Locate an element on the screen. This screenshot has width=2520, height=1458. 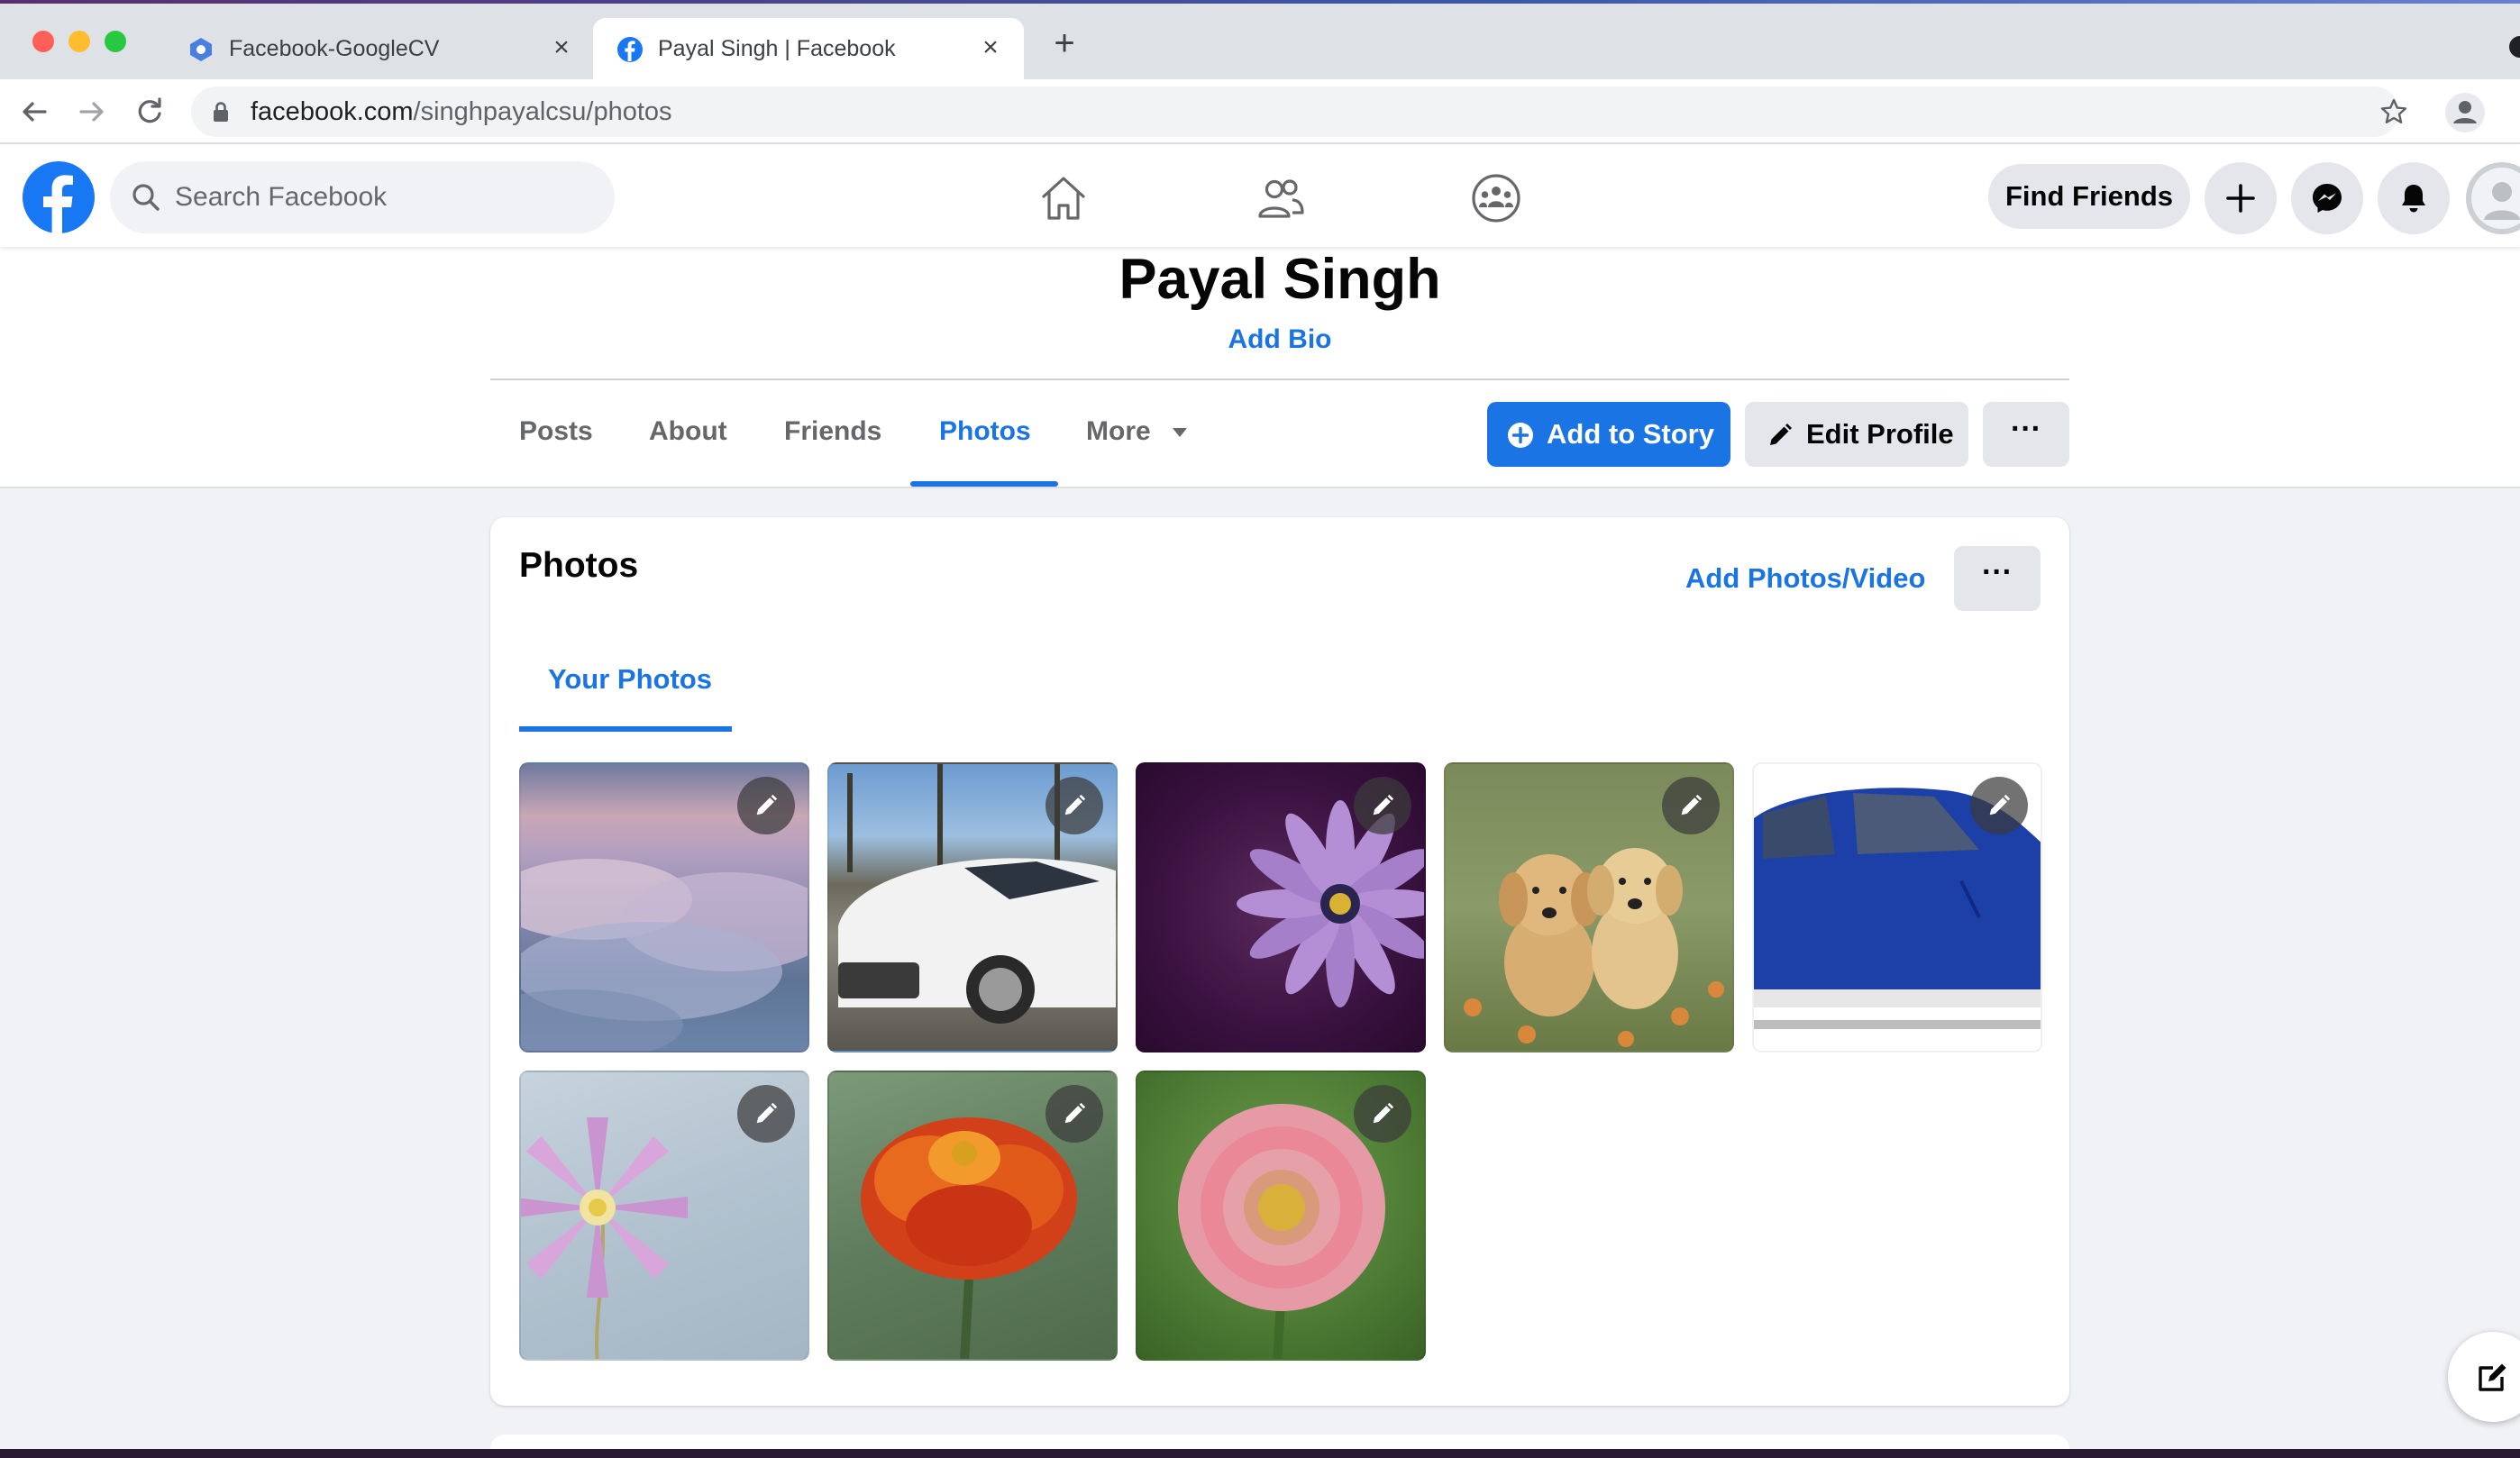
url-path: /singhpayalcsu/photos is located at coordinates (543, 112).